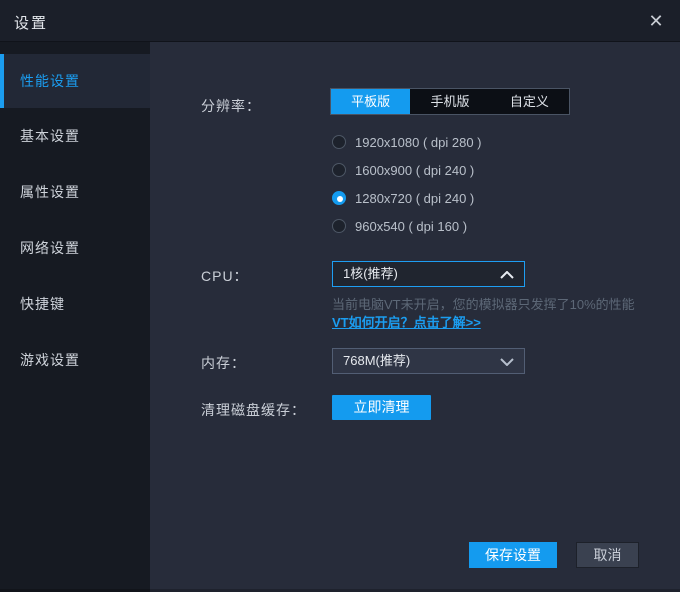 The height and width of the screenshot is (592, 680). Describe the element at coordinates (483, 304) in the screenshot. I see `vt-warning-text: 当前电脑VT未开启，您的模拟器只发挥了10%的性能` at that location.